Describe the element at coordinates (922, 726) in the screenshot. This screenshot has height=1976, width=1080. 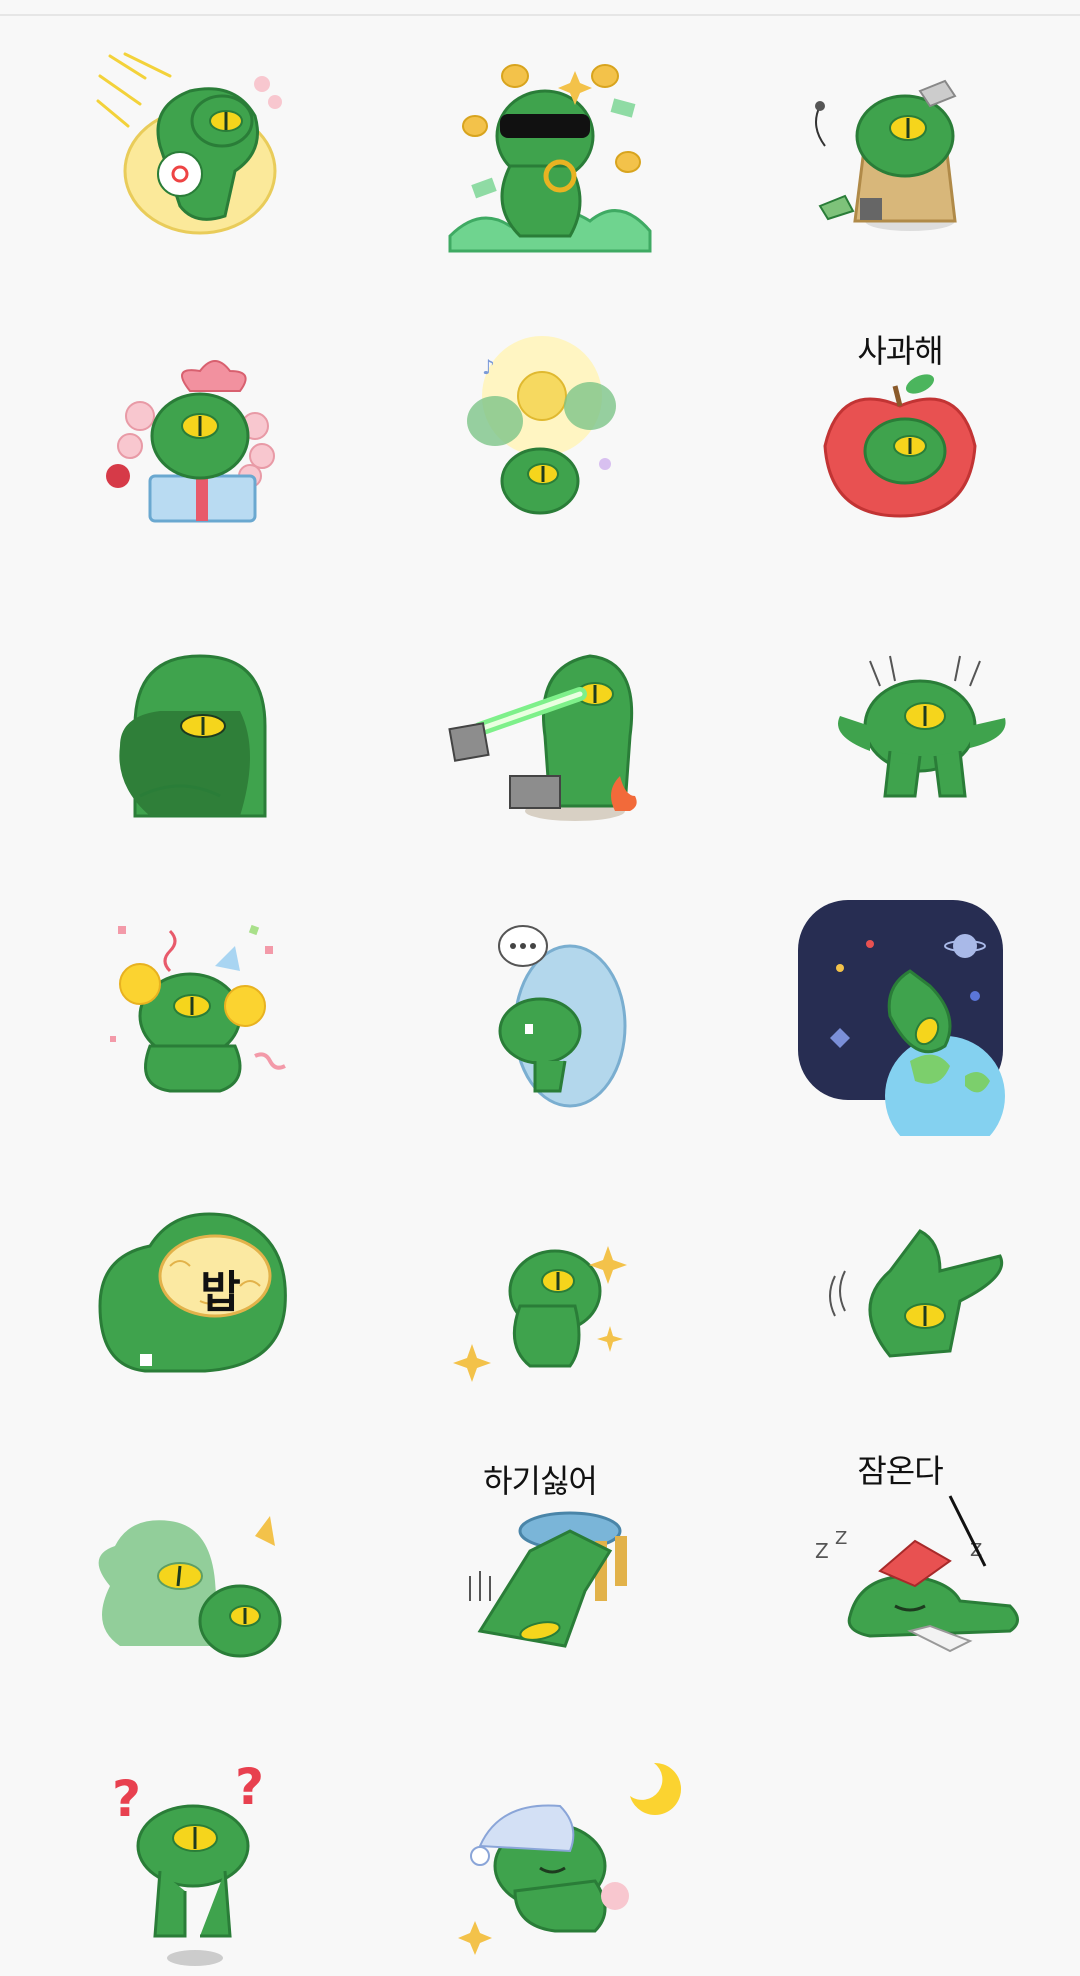
I see `surprise-icon` at that location.